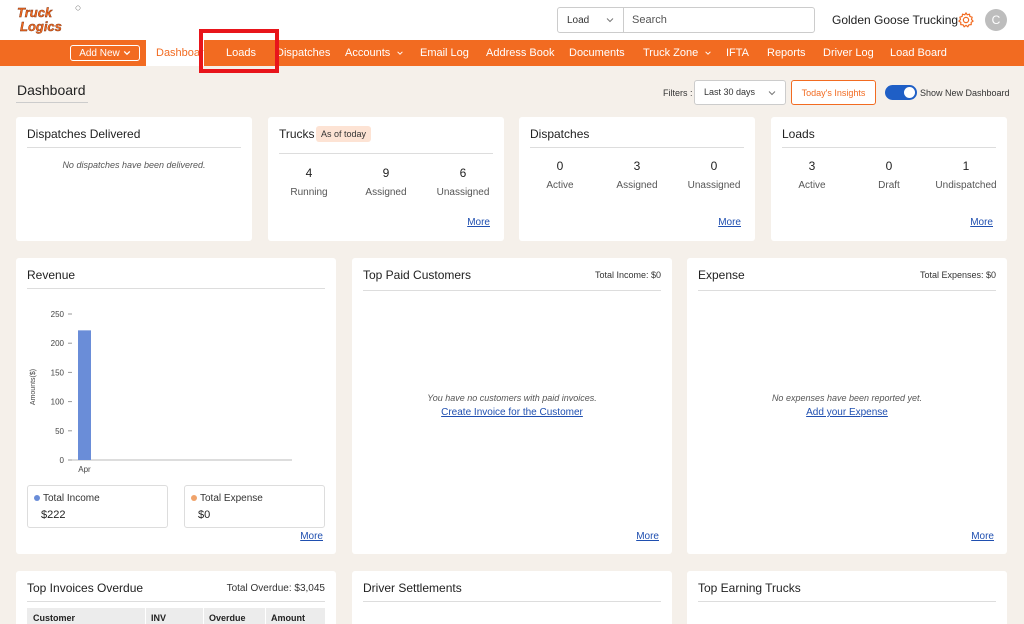 This screenshot has width=1024, height=624. I want to click on stat-active: 3 Active, so click(812, 175).